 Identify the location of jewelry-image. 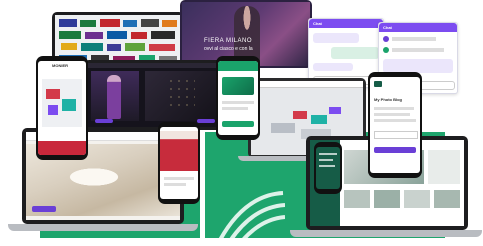
(181, 94).